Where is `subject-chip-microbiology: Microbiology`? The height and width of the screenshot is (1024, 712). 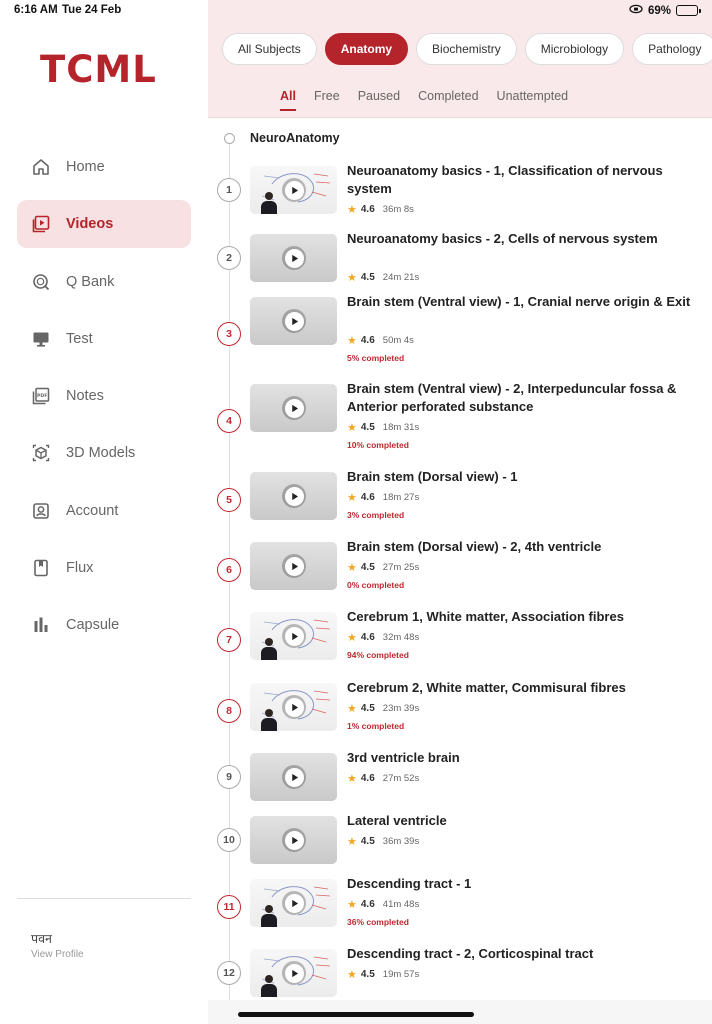
subject-chip-microbiology: Microbiology is located at coordinates (574, 49).